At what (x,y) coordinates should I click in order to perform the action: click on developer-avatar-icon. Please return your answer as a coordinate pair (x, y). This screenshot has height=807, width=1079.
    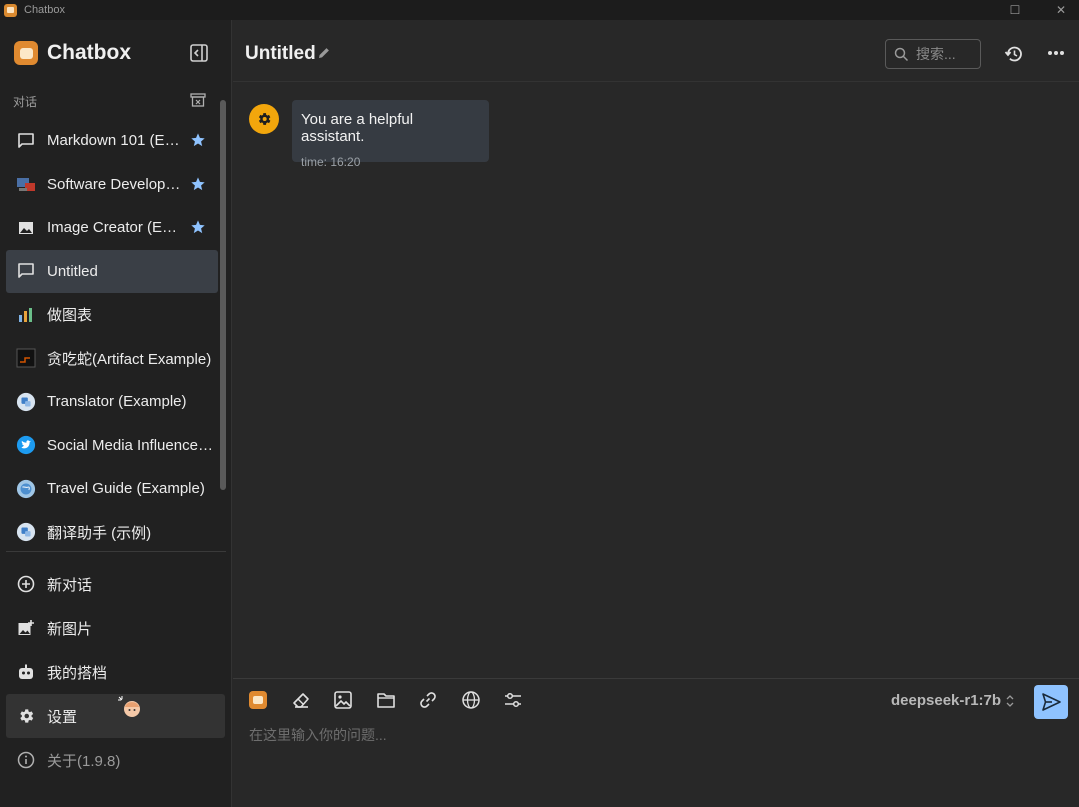
    Looking at the image, I should click on (26, 184).